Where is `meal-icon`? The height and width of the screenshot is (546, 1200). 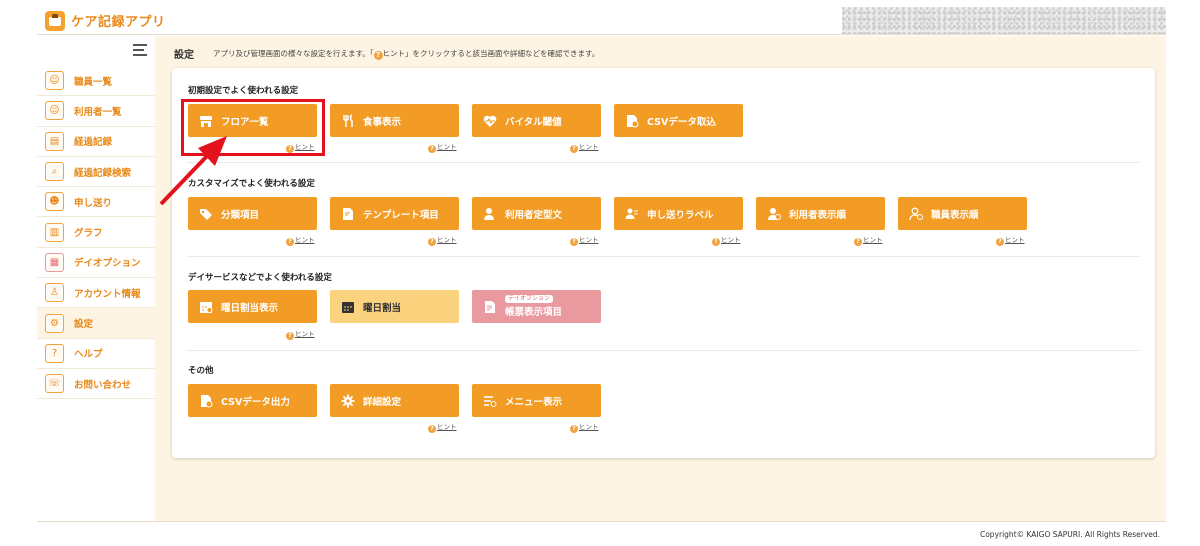 meal-icon is located at coordinates (348, 120).